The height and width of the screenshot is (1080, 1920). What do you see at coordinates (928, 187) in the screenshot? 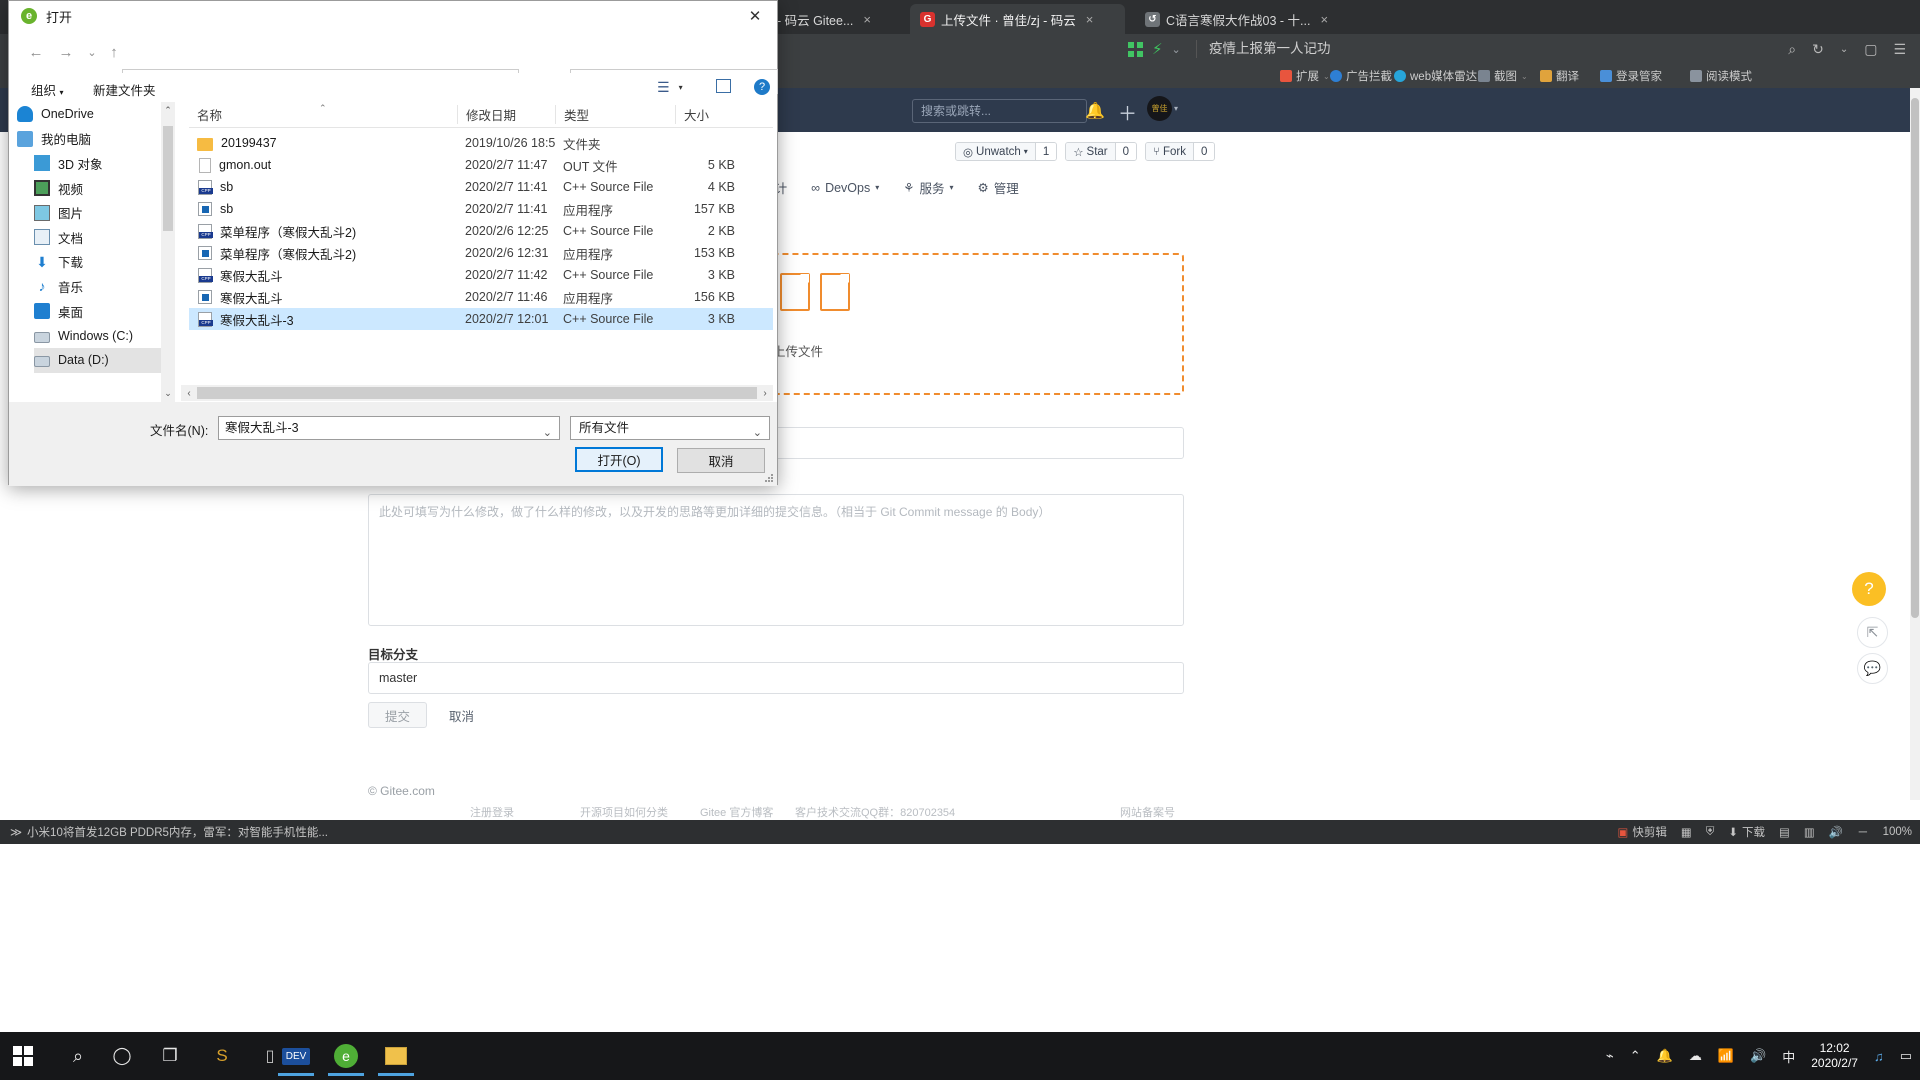
I see `repo-nav-services: ⚘ 服务 ▾` at bounding box center [928, 187].